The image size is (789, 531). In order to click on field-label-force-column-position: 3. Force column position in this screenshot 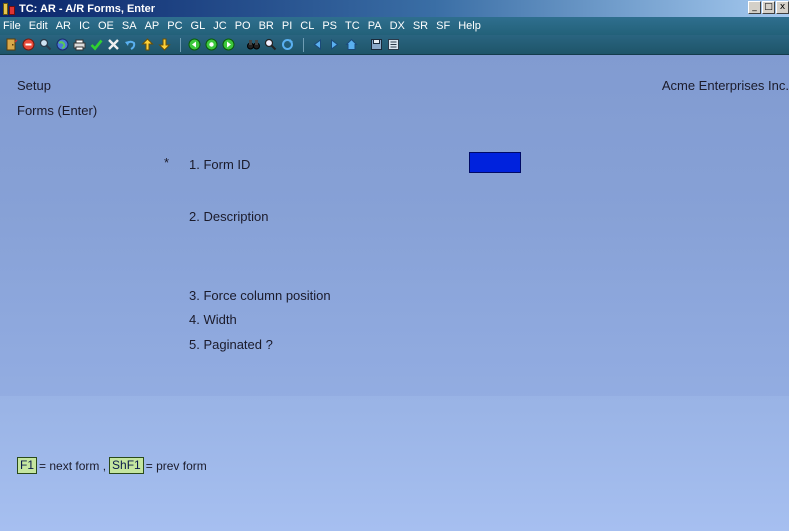, I will do `click(260, 295)`.